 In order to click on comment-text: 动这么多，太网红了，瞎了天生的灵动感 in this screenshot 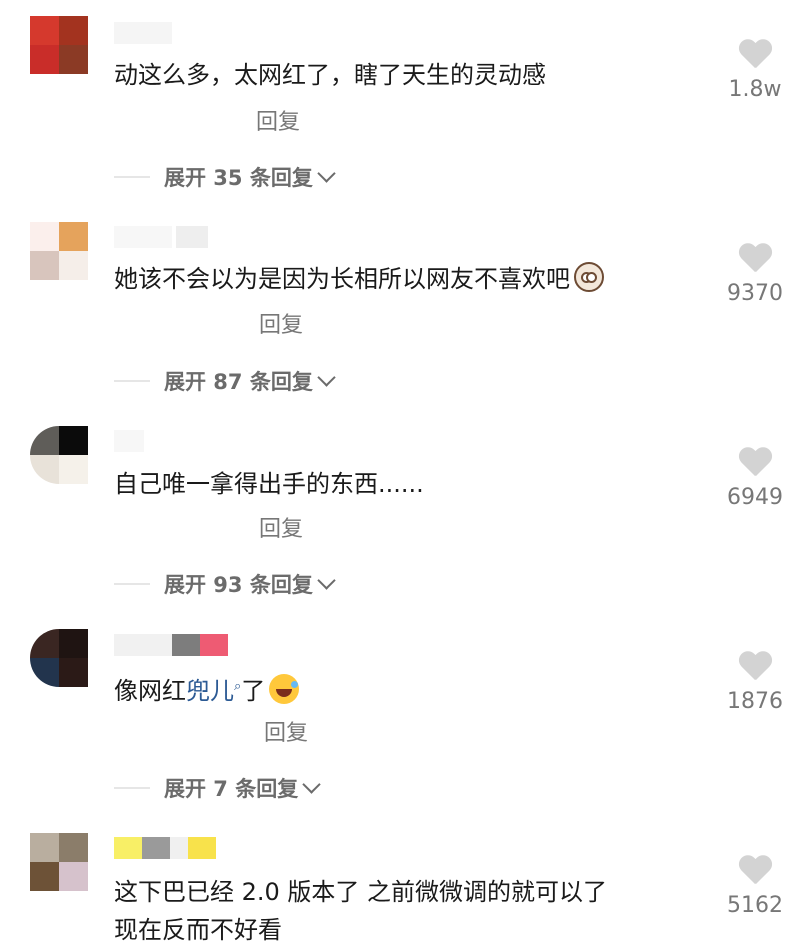, I will do `click(330, 75)`.